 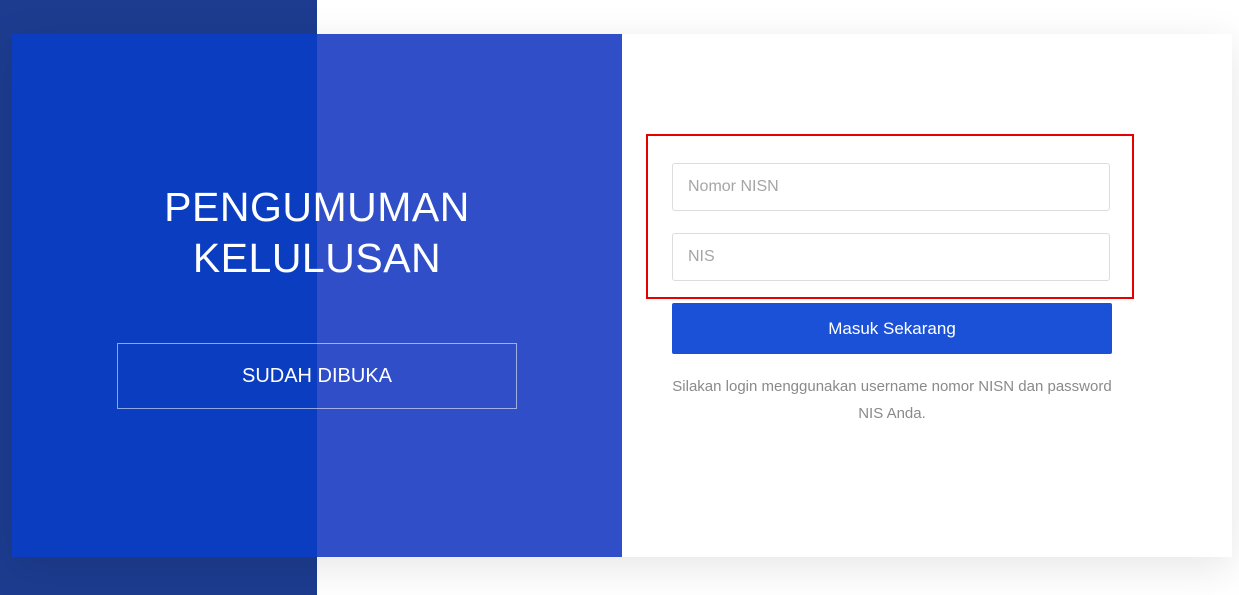 What do you see at coordinates (317, 376) in the screenshot?
I see `status-badge: SUDAH DIBUKA` at bounding box center [317, 376].